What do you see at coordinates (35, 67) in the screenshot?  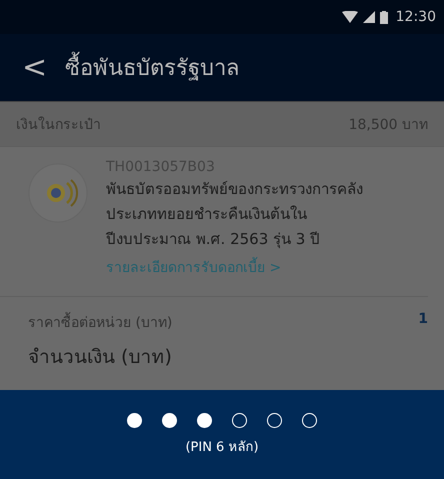 I see `back-button: <` at bounding box center [35, 67].